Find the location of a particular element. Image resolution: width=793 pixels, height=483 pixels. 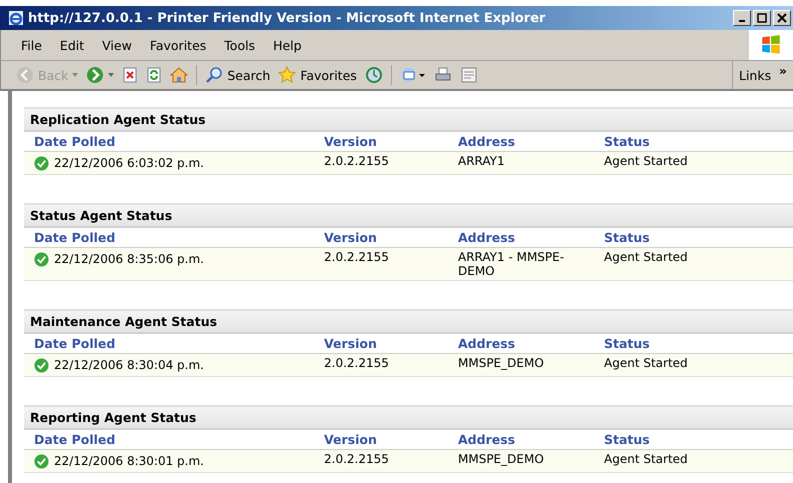

section-header: Status Agent Status is located at coordinates (408, 215).